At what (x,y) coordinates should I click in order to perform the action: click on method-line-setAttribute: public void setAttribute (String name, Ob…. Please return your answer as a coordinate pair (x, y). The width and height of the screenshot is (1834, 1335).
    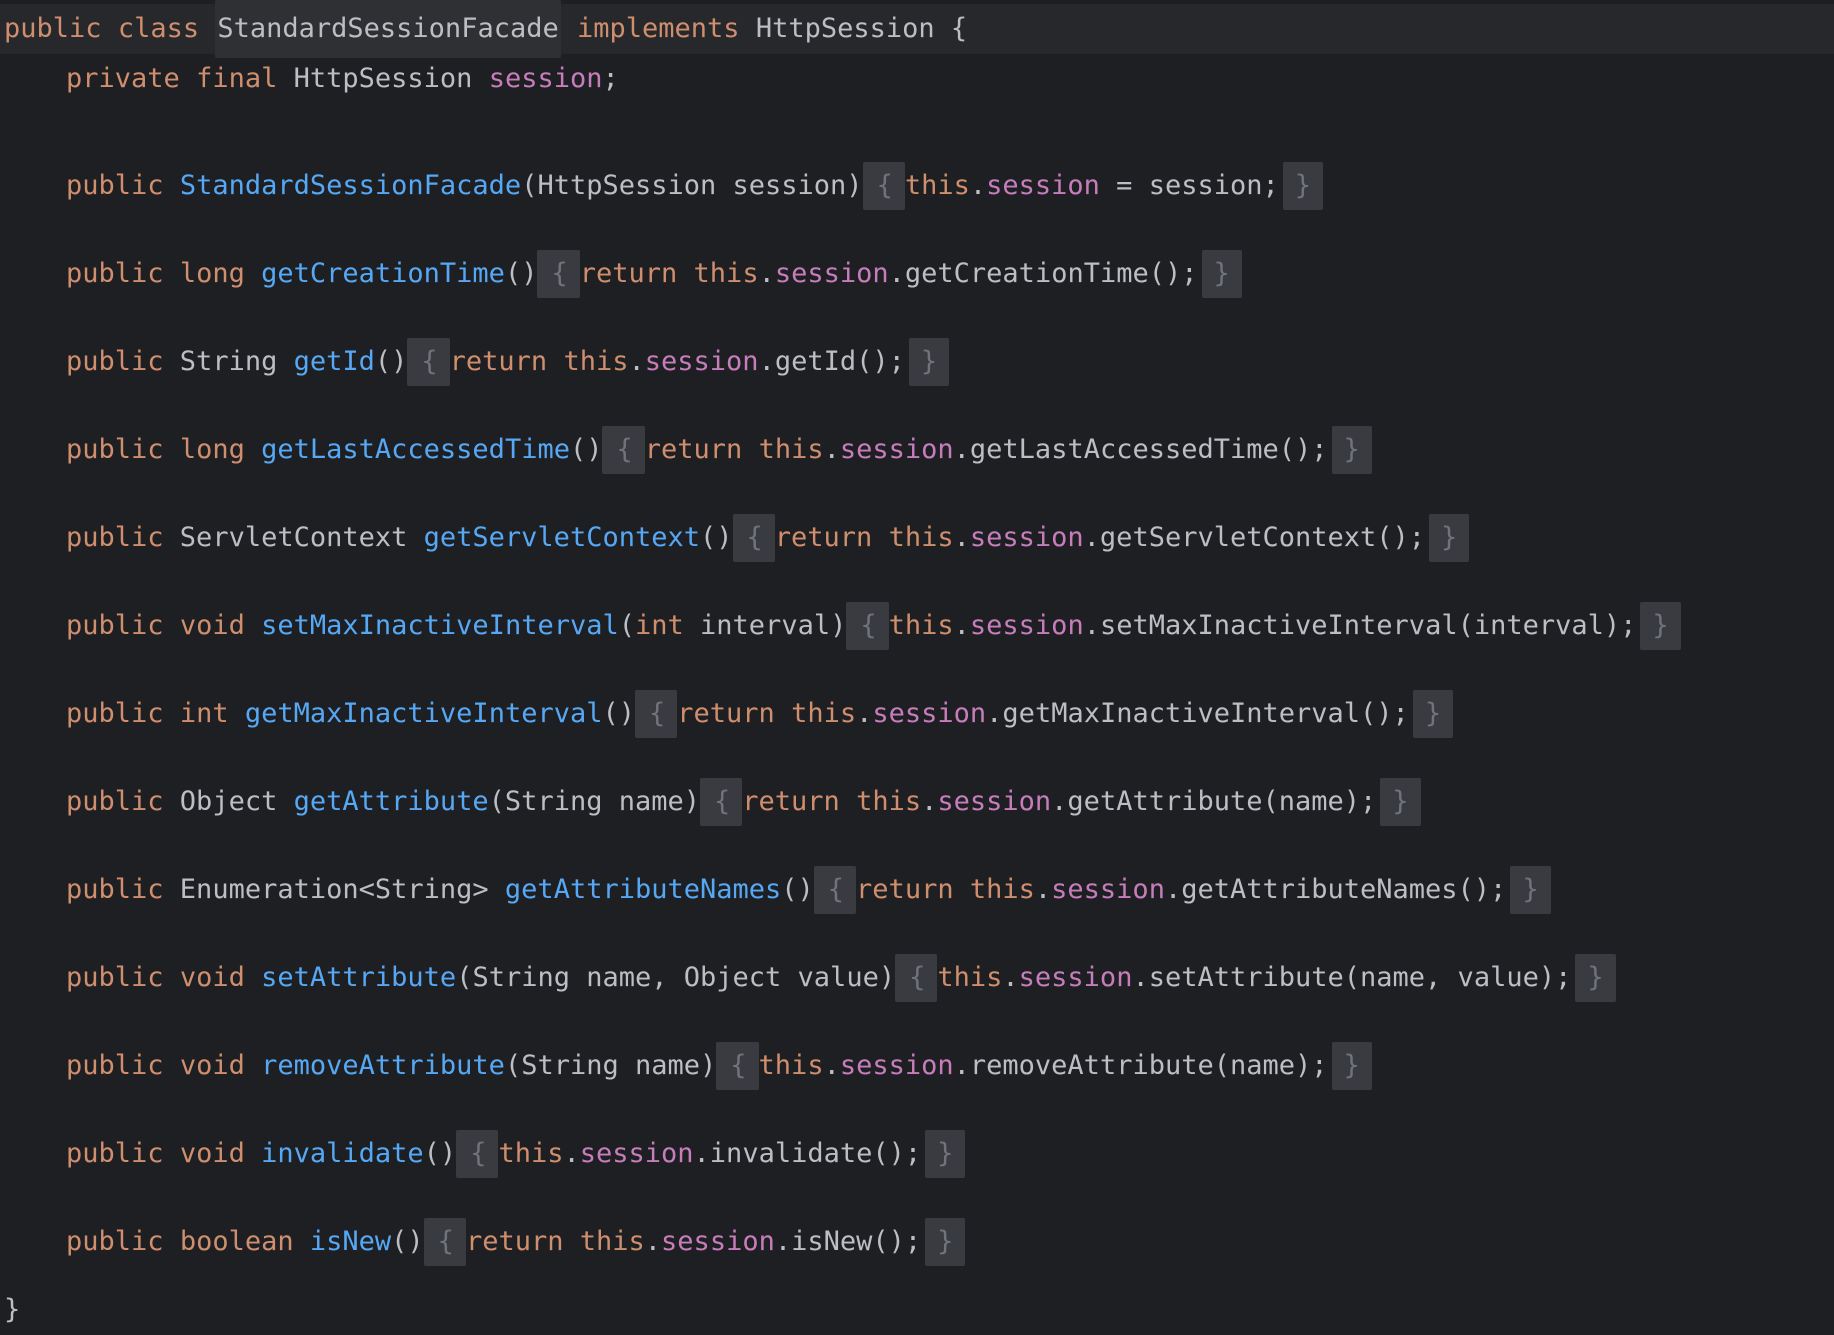
    Looking at the image, I should click on (917, 978).